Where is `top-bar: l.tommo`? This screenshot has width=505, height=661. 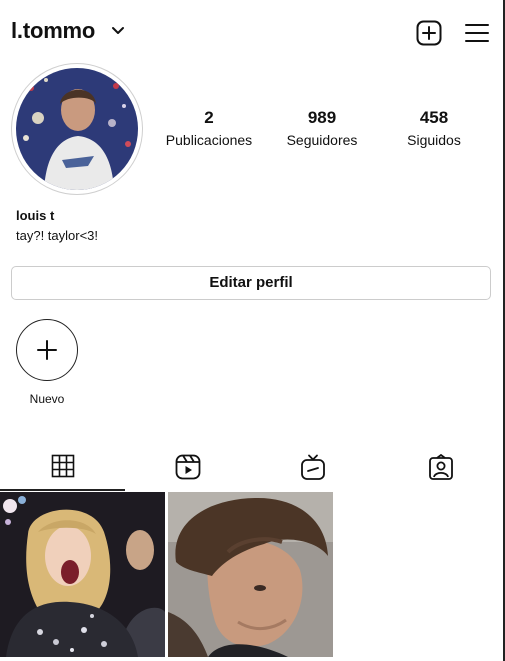 top-bar: l.tommo is located at coordinates (252, 32).